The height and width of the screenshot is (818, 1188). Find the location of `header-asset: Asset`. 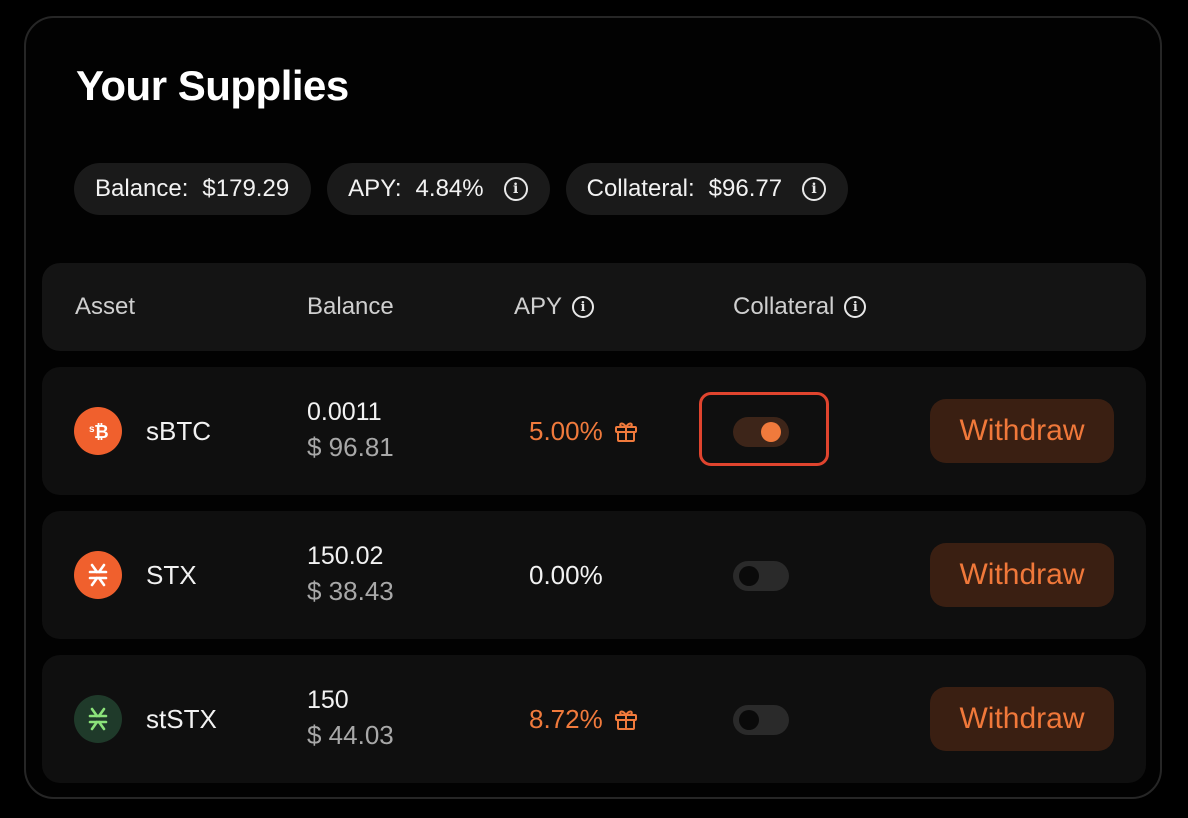

header-asset: Asset is located at coordinates (105, 306).